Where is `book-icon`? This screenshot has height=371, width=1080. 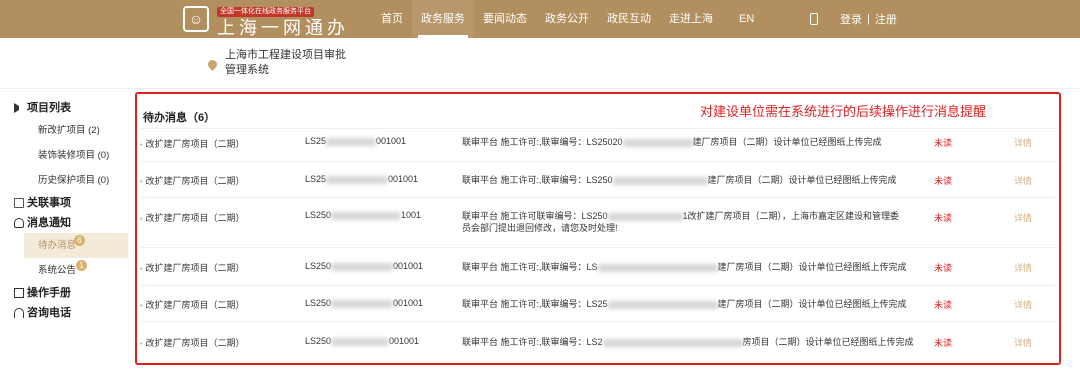
book-icon is located at coordinates (19, 293).